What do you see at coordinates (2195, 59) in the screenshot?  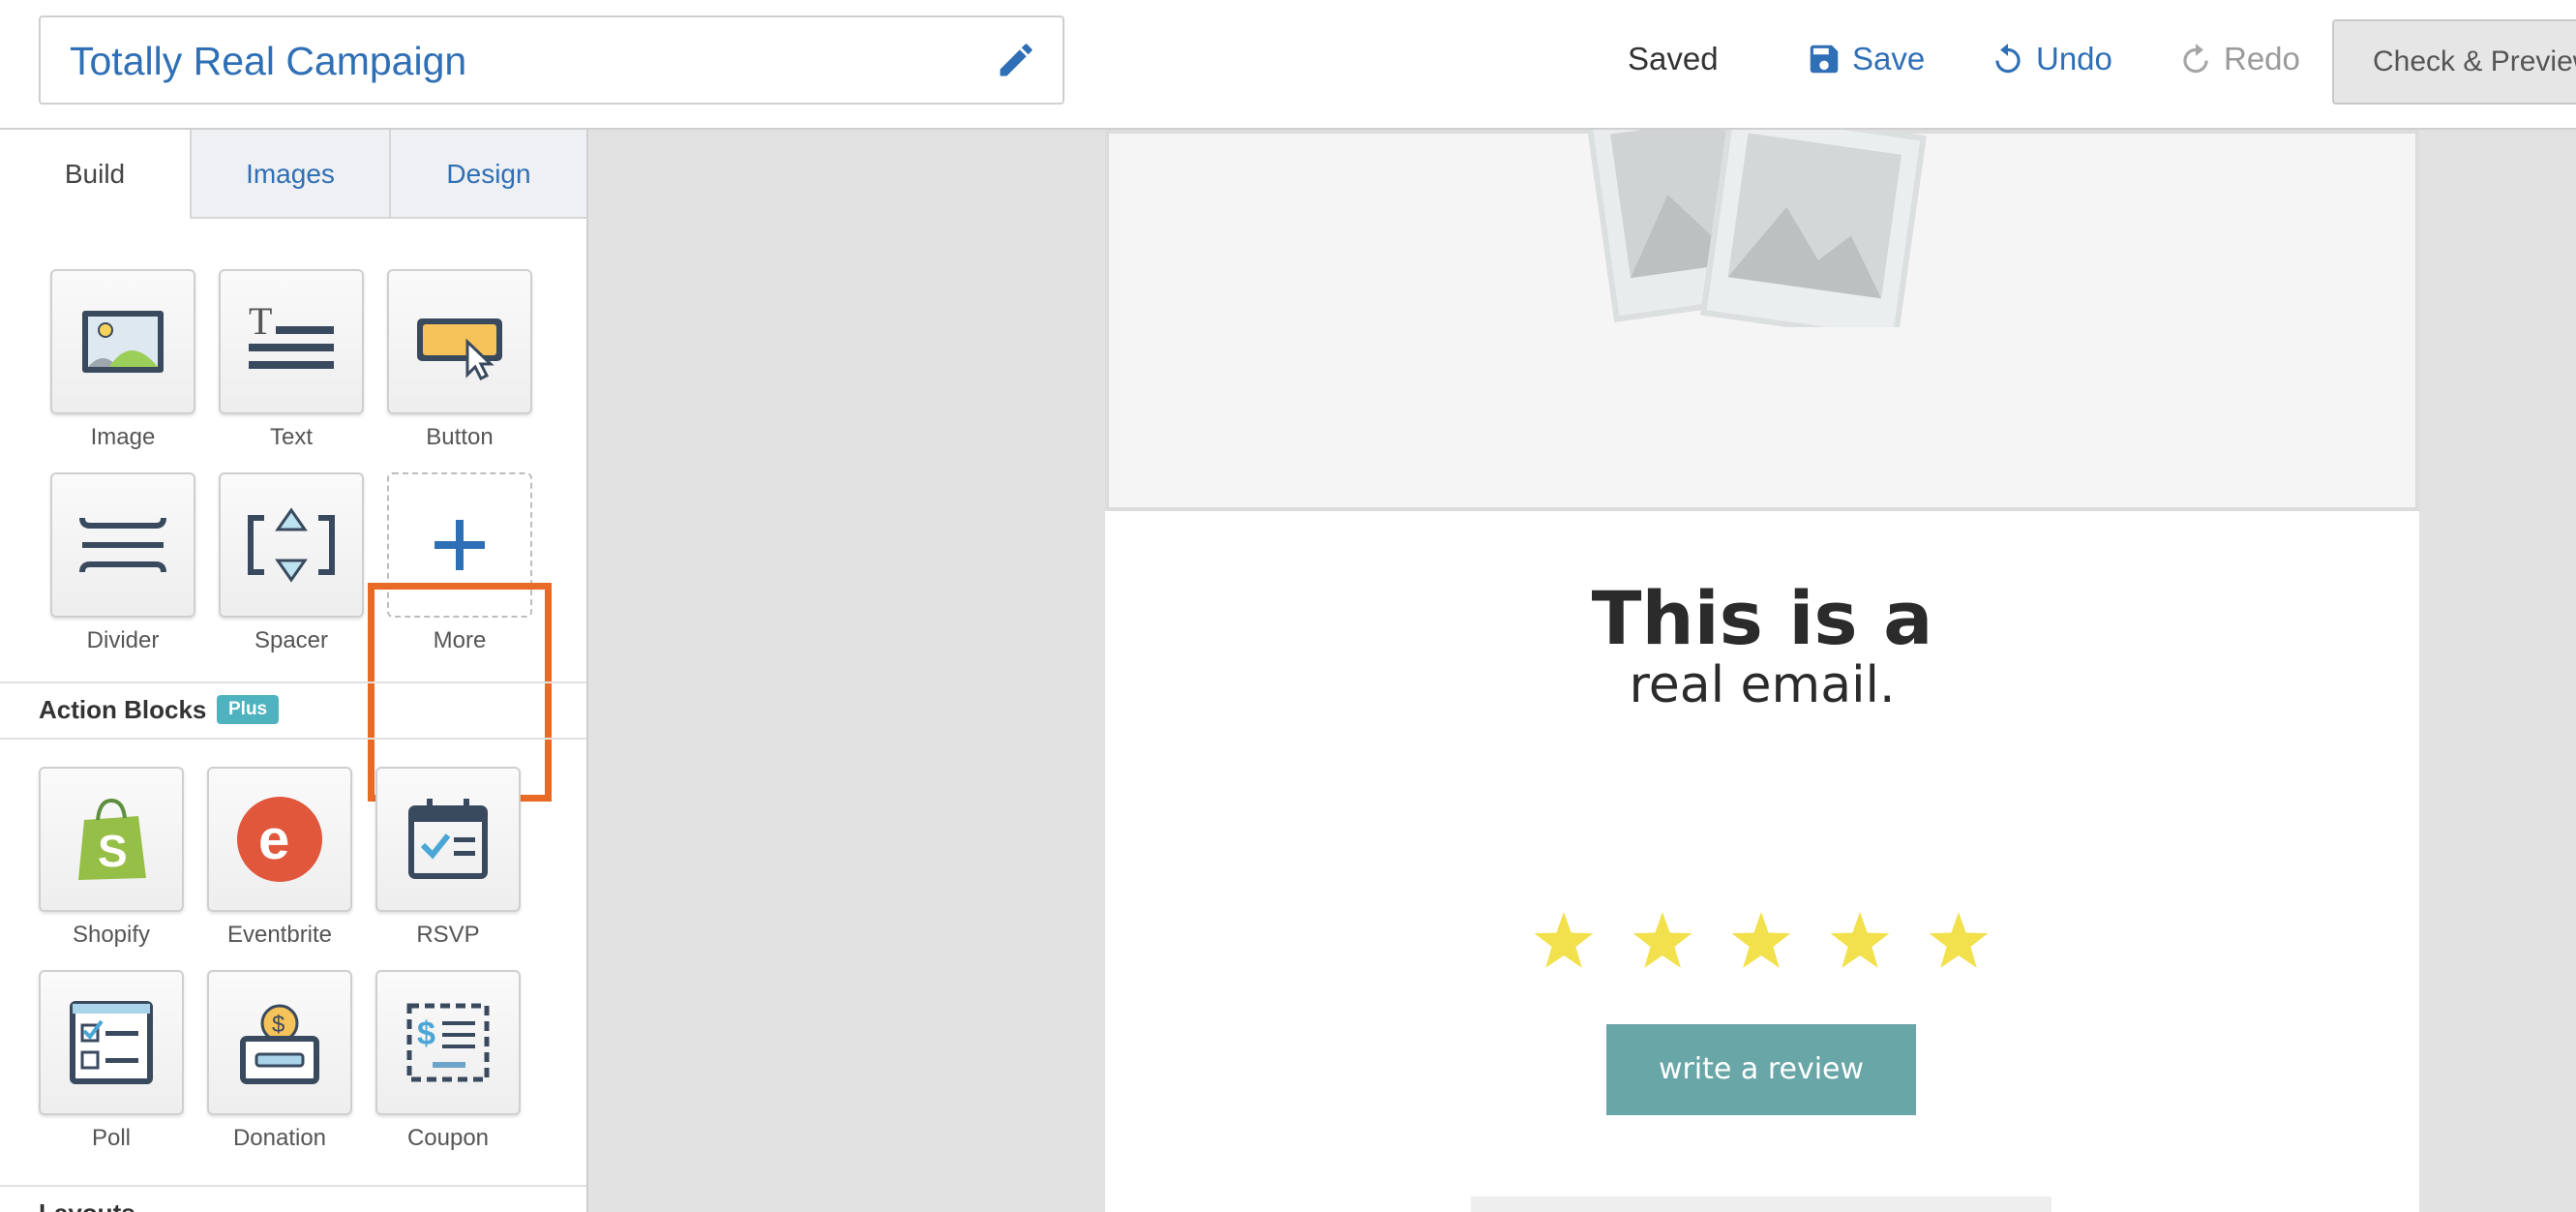 I see `redo-icon` at bounding box center [2195, 59].